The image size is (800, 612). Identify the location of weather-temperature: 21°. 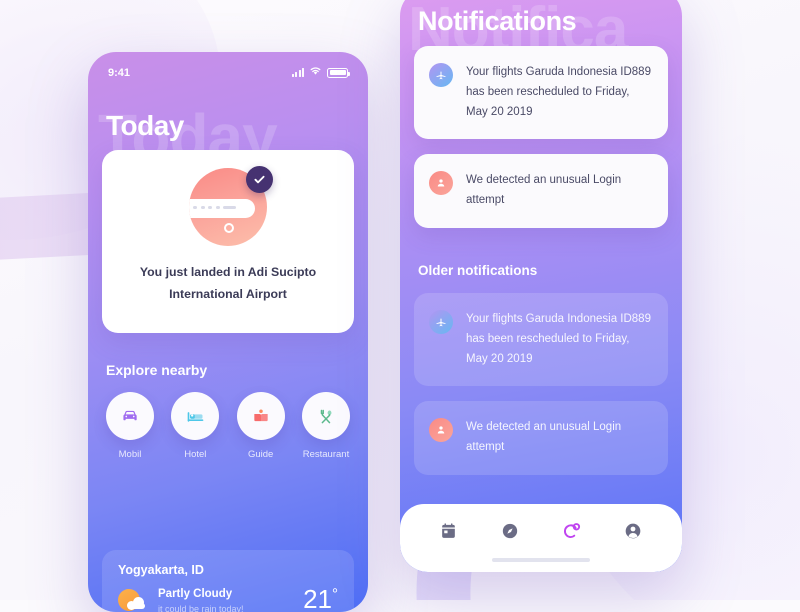
(320, 598).